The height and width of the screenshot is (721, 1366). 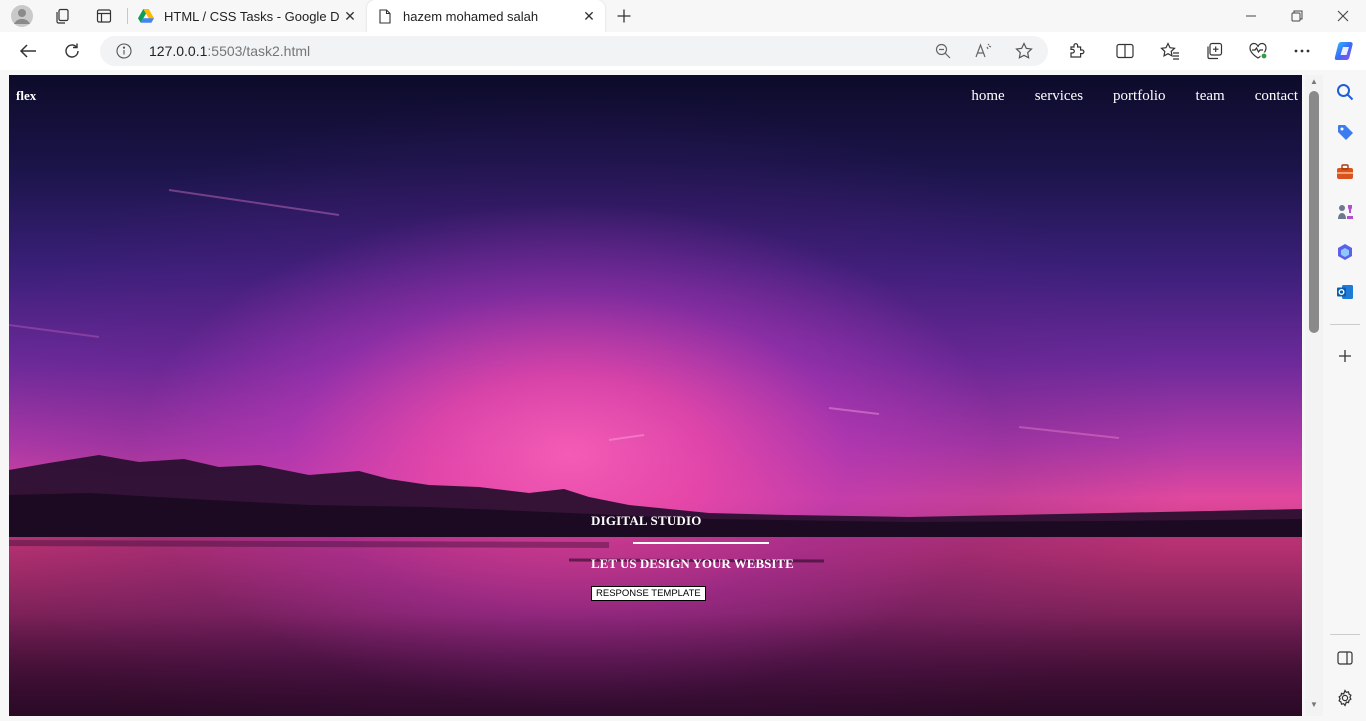 I want to click on collections-icon, so click(x=62, y=16).